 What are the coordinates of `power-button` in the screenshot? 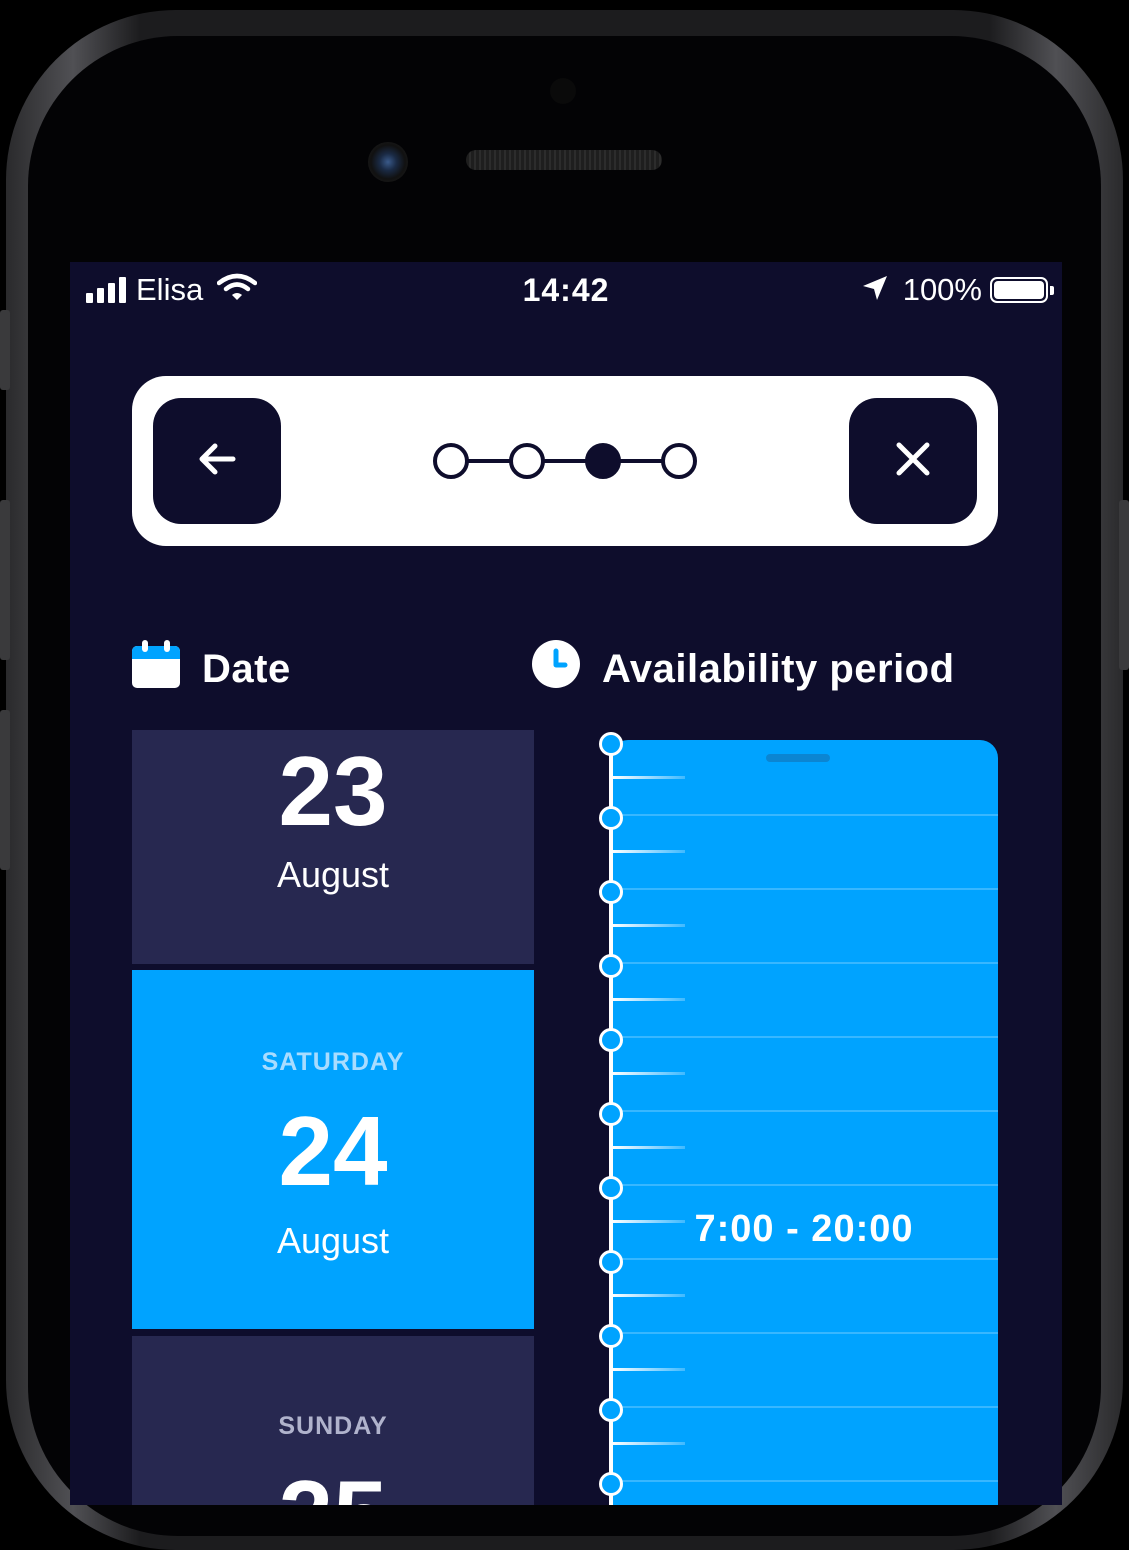 It's located at (1124, 585).